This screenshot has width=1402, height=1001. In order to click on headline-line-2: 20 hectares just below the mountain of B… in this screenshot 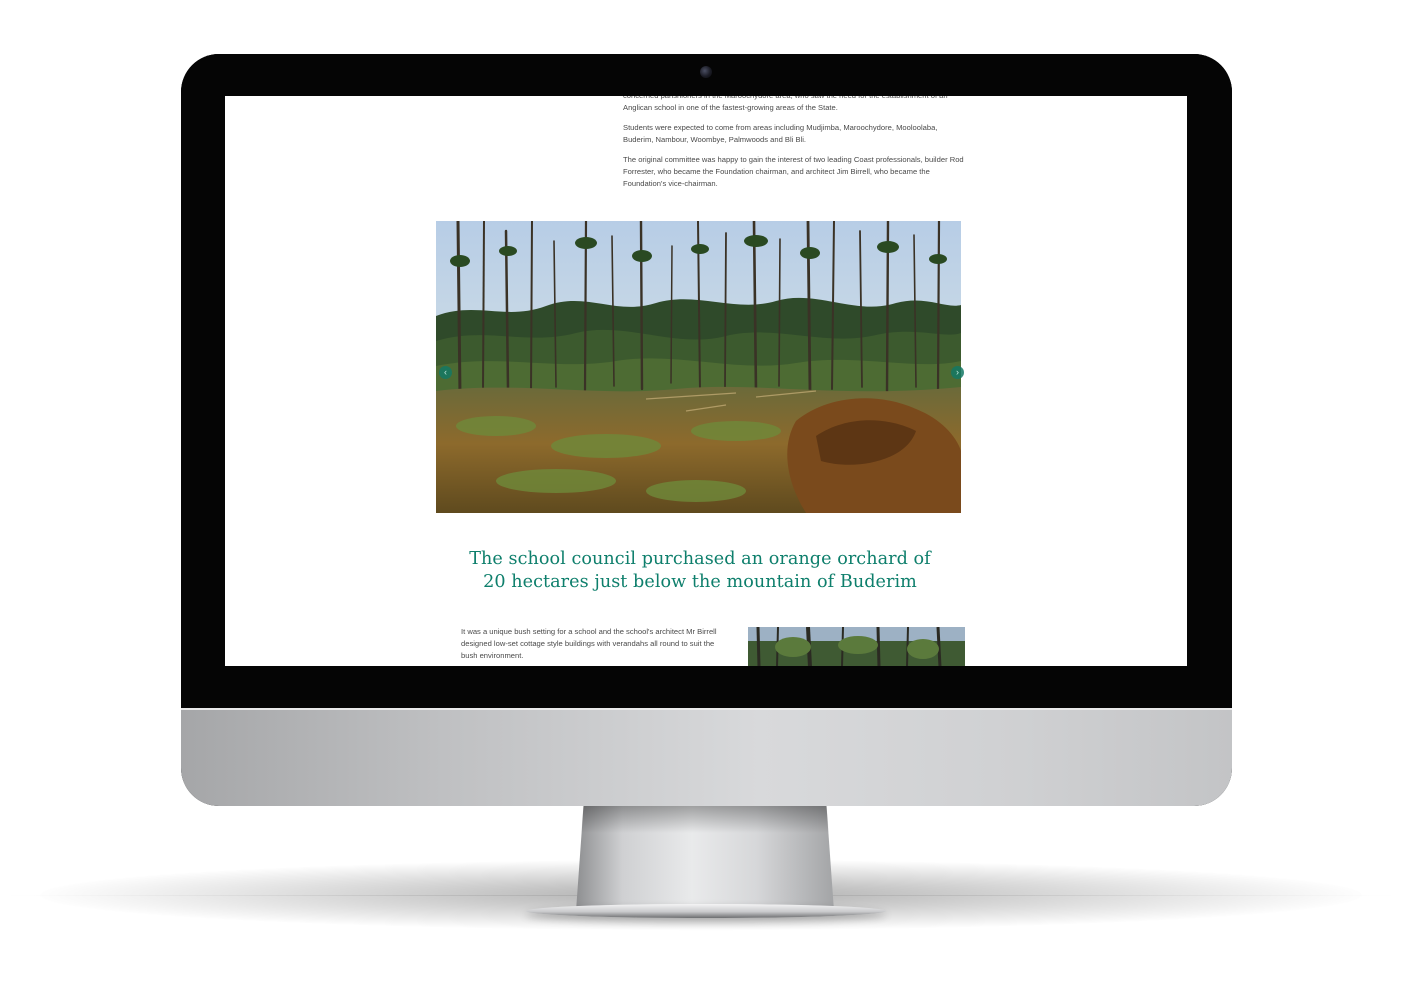, I will do `click(700, 582)`.